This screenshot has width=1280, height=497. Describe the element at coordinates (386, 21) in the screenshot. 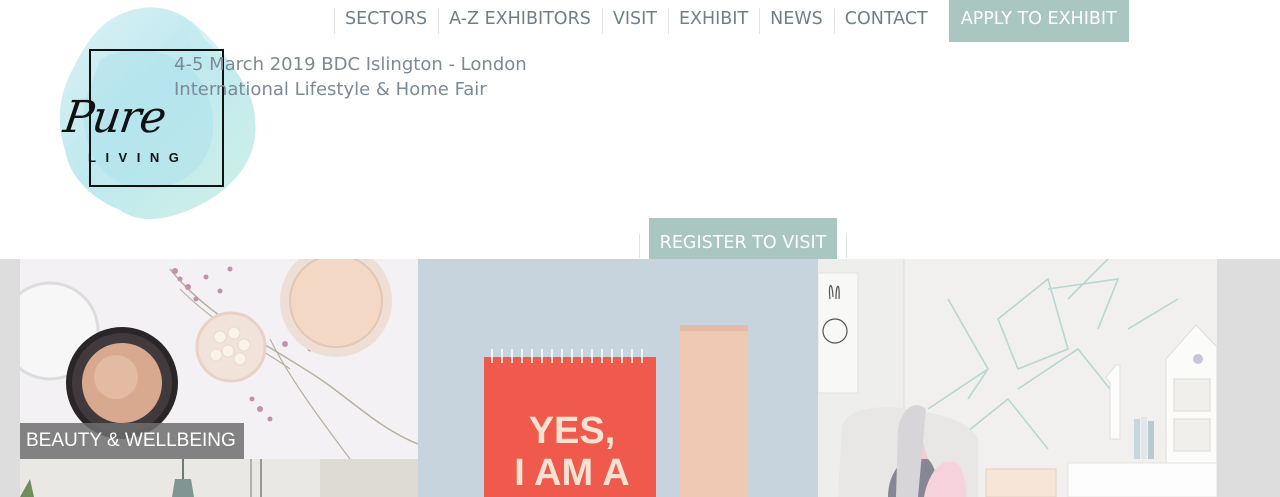

I see `nav-item-sectors: SECTORS` at that location.